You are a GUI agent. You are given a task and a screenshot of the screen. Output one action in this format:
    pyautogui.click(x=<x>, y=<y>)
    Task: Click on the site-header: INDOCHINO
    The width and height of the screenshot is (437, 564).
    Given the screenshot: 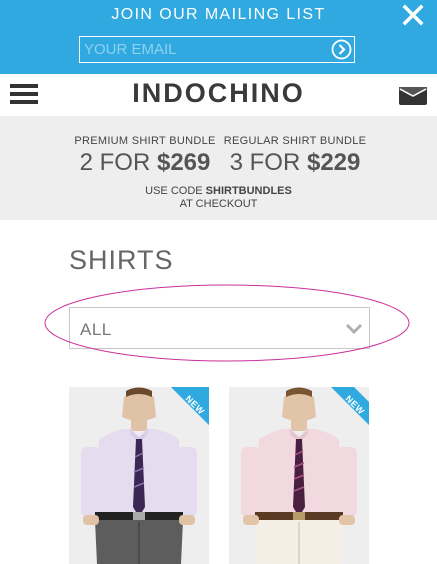 What is the action you would take?
    pyautogui.click(x=218, y=95)
    